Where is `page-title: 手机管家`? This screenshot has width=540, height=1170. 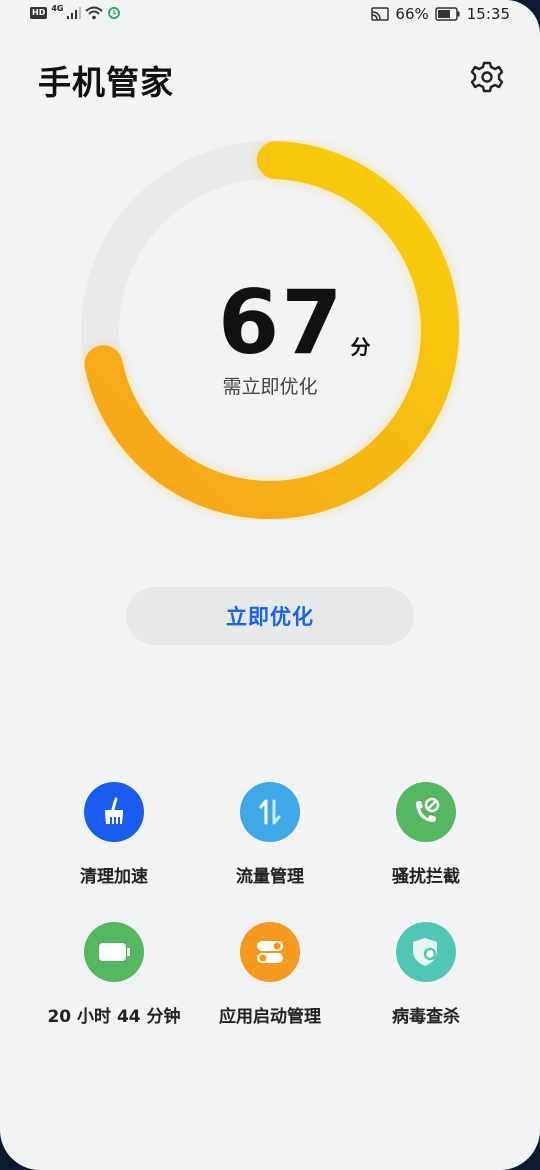
page-title: 手机管家 is located at coordinates (106, 82).